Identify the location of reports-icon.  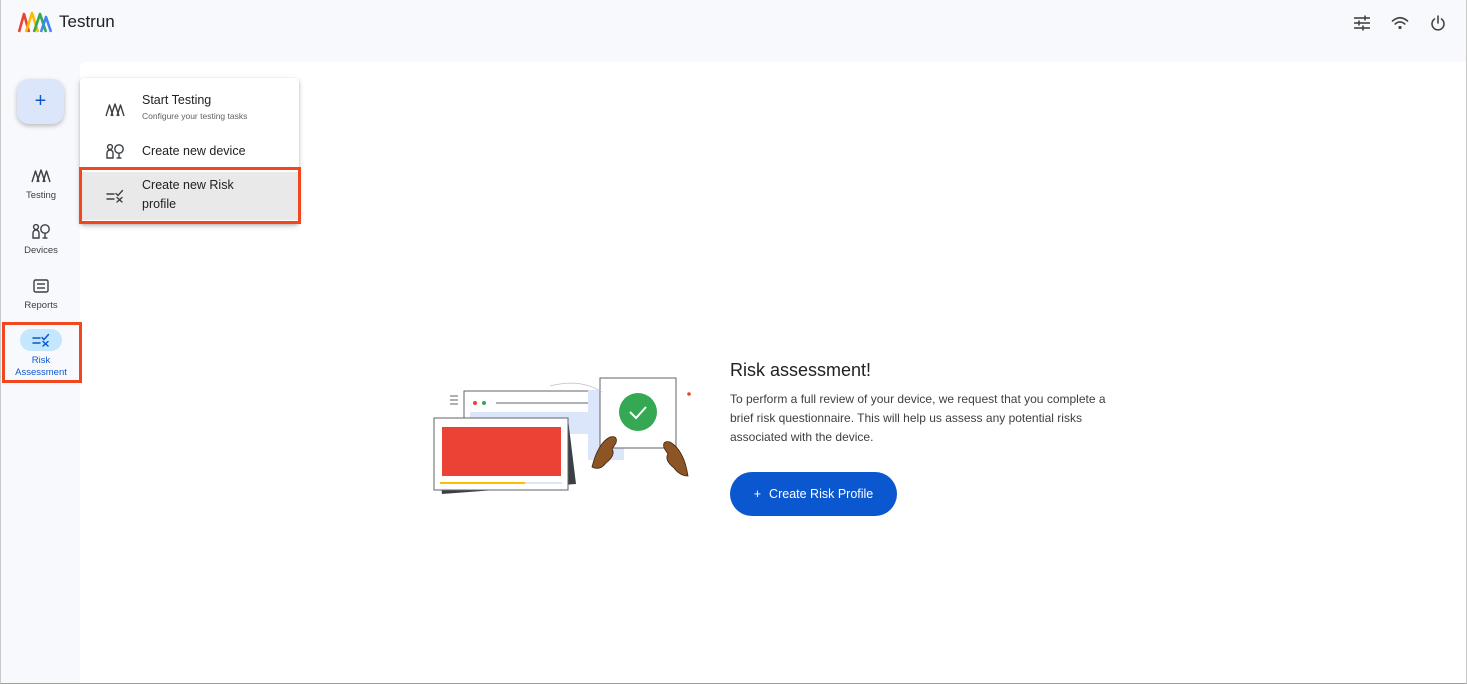
(41, 286).